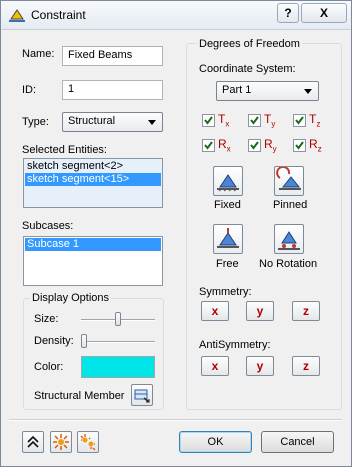 This screenshot has height=467, width=352. What do you see at coordinates (215, 311) in the screenshot?
I see `symmetry-x-button: x` at bounding box center [215, 311].